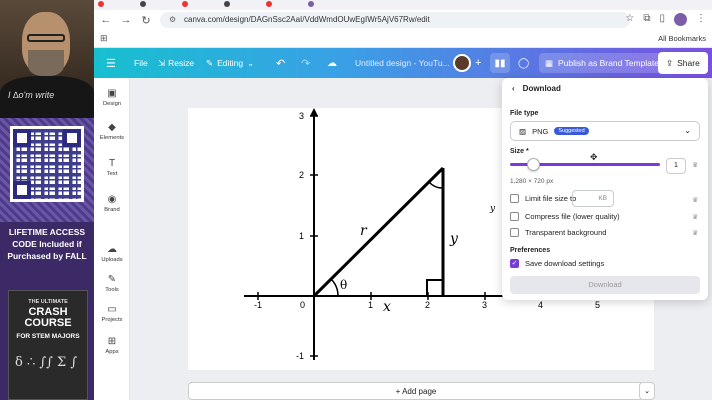 The height and width of the screenshot is (400, 712). I want to click on rail-item-projects: ▭ Projects, so click(112, 313).